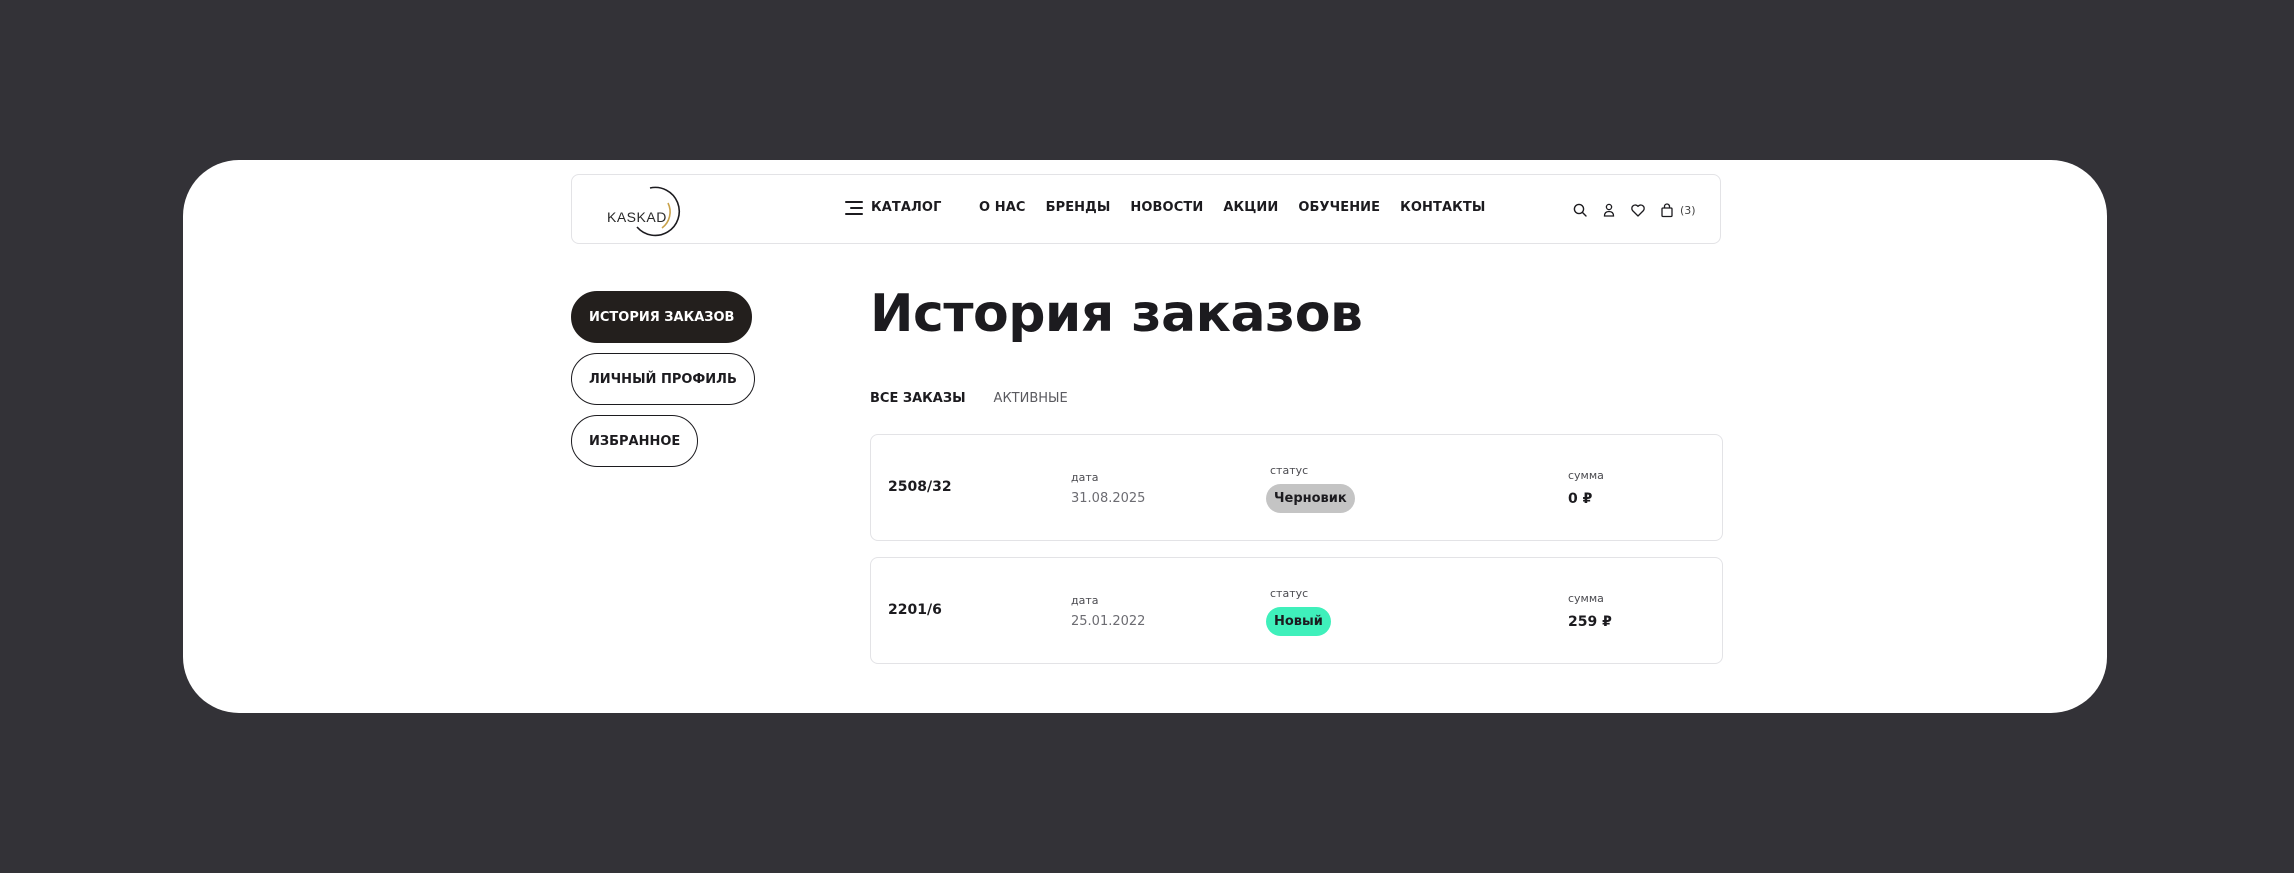 This screenshot has height=873, width=2294. I want to click on bag-icon, so click(1667, 210).